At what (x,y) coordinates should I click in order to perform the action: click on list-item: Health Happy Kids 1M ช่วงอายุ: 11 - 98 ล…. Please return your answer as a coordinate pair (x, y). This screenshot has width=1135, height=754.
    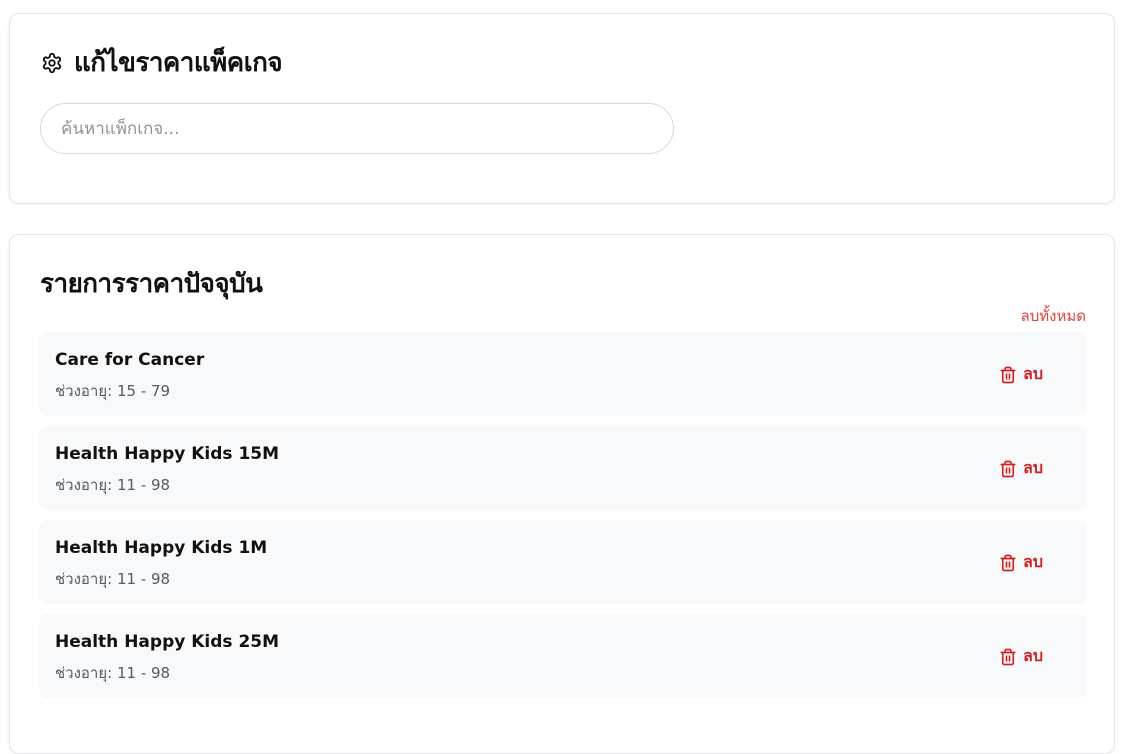
    Looking at the image, I should click on (563, 562).